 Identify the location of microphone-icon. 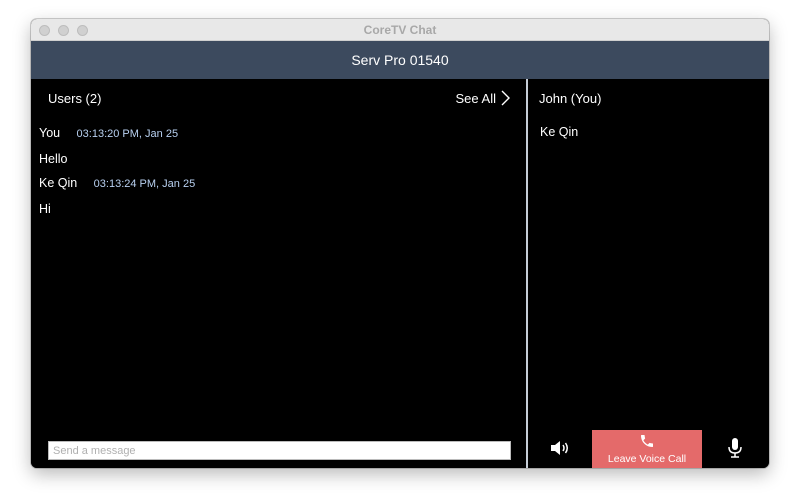
(735, 448).